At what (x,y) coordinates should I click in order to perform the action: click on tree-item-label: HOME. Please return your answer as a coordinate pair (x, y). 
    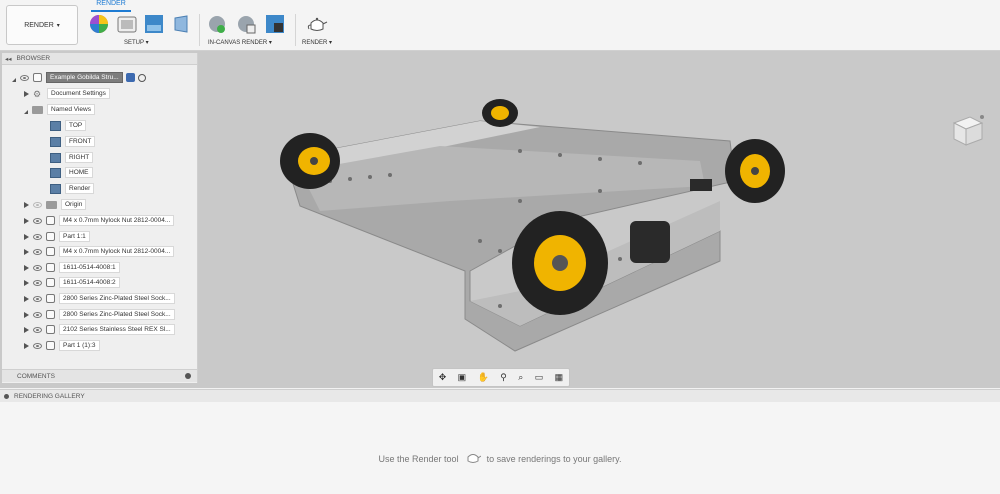
    Looking at the image, I should click on (79, 172).